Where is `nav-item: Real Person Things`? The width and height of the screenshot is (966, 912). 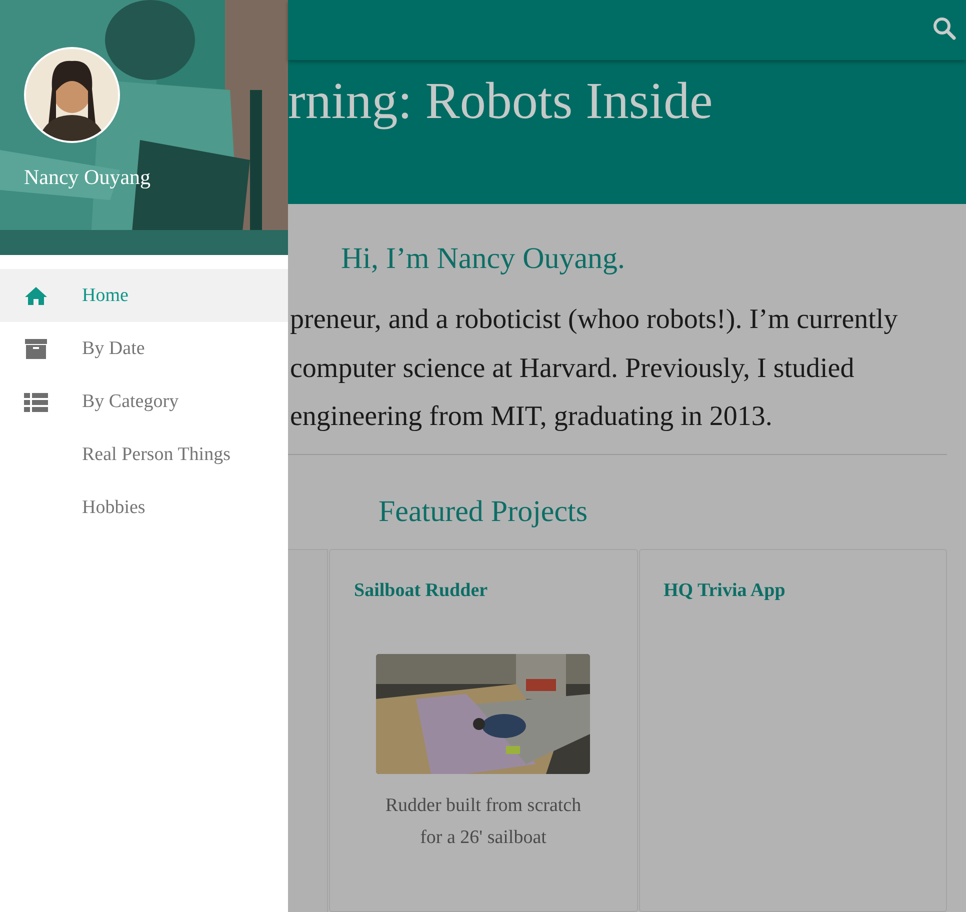 nav-item: Real Person Things is located at coordinates (144, 454).